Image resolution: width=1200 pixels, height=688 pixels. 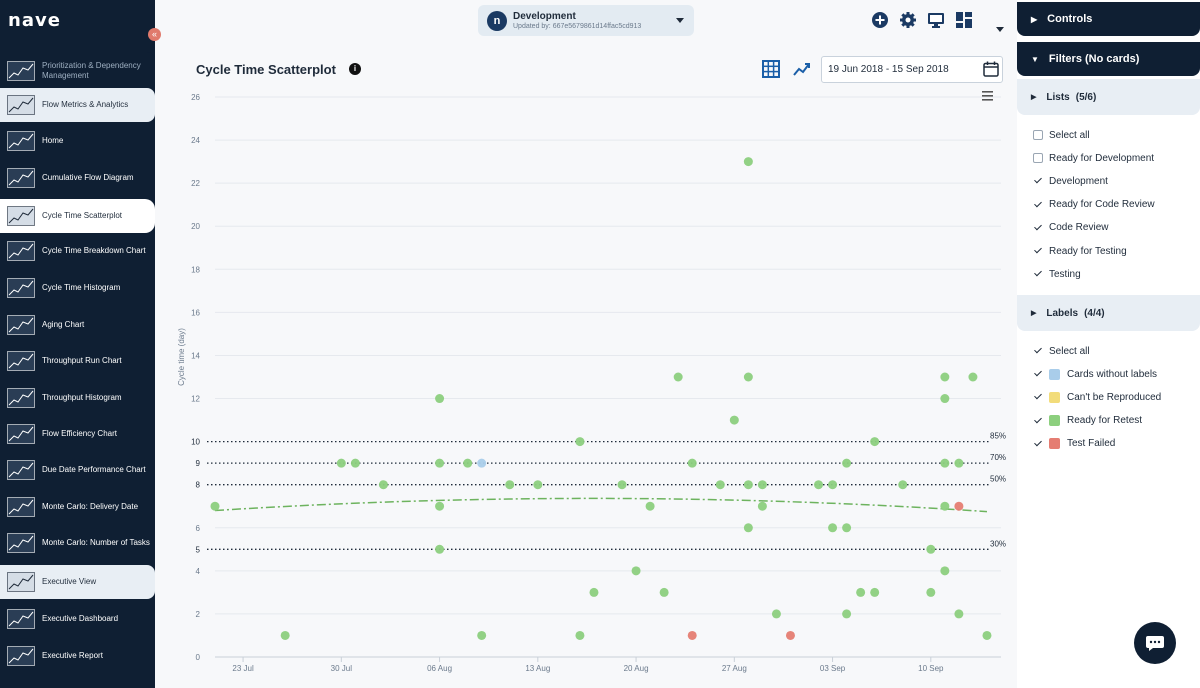 I want to click on chevron-down-icon, so click(x=1000, y=29).